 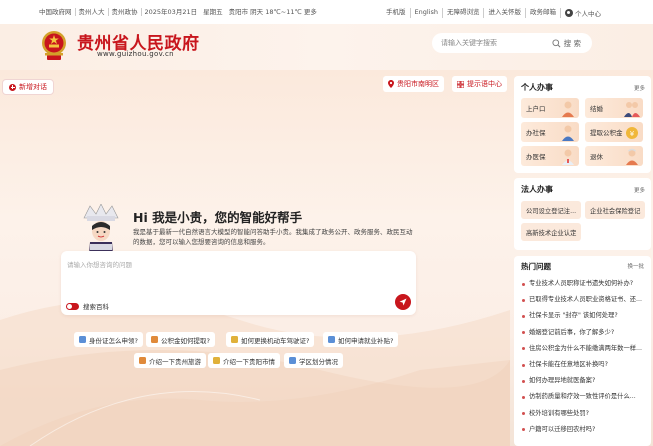 I want to click on doctor-icon, so click(x=568, y=157).